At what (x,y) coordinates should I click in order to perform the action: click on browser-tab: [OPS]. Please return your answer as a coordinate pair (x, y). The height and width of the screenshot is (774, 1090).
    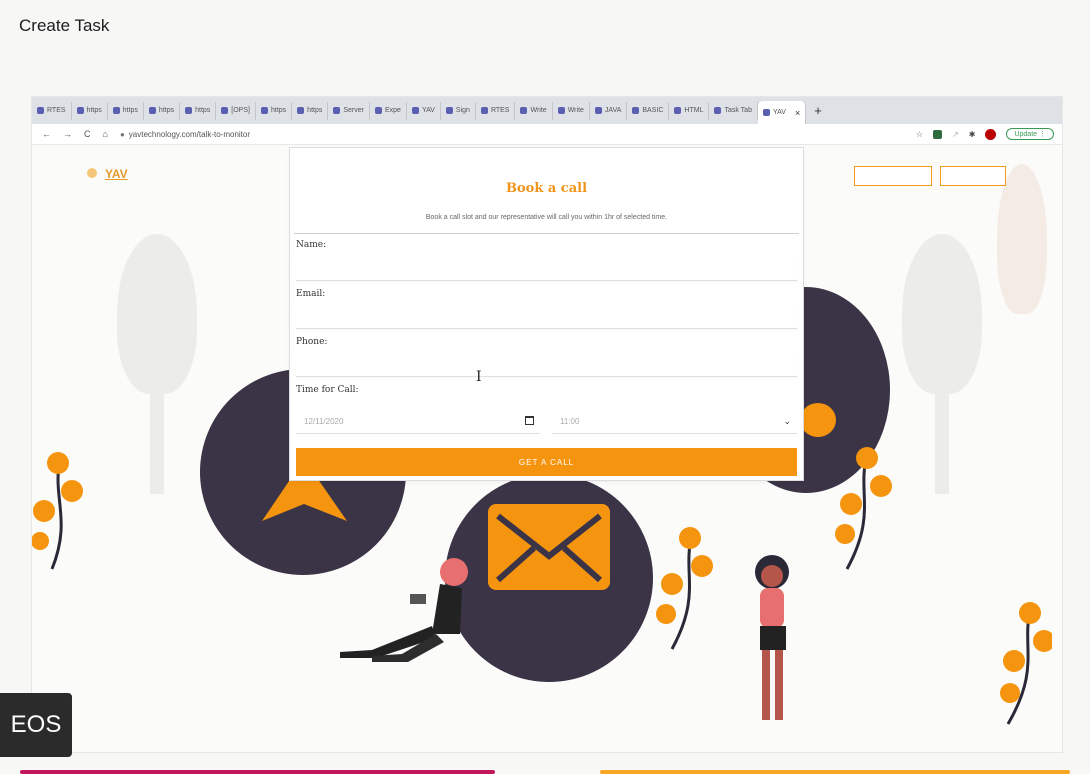
    Looking at the image, I should click on (236, 110).